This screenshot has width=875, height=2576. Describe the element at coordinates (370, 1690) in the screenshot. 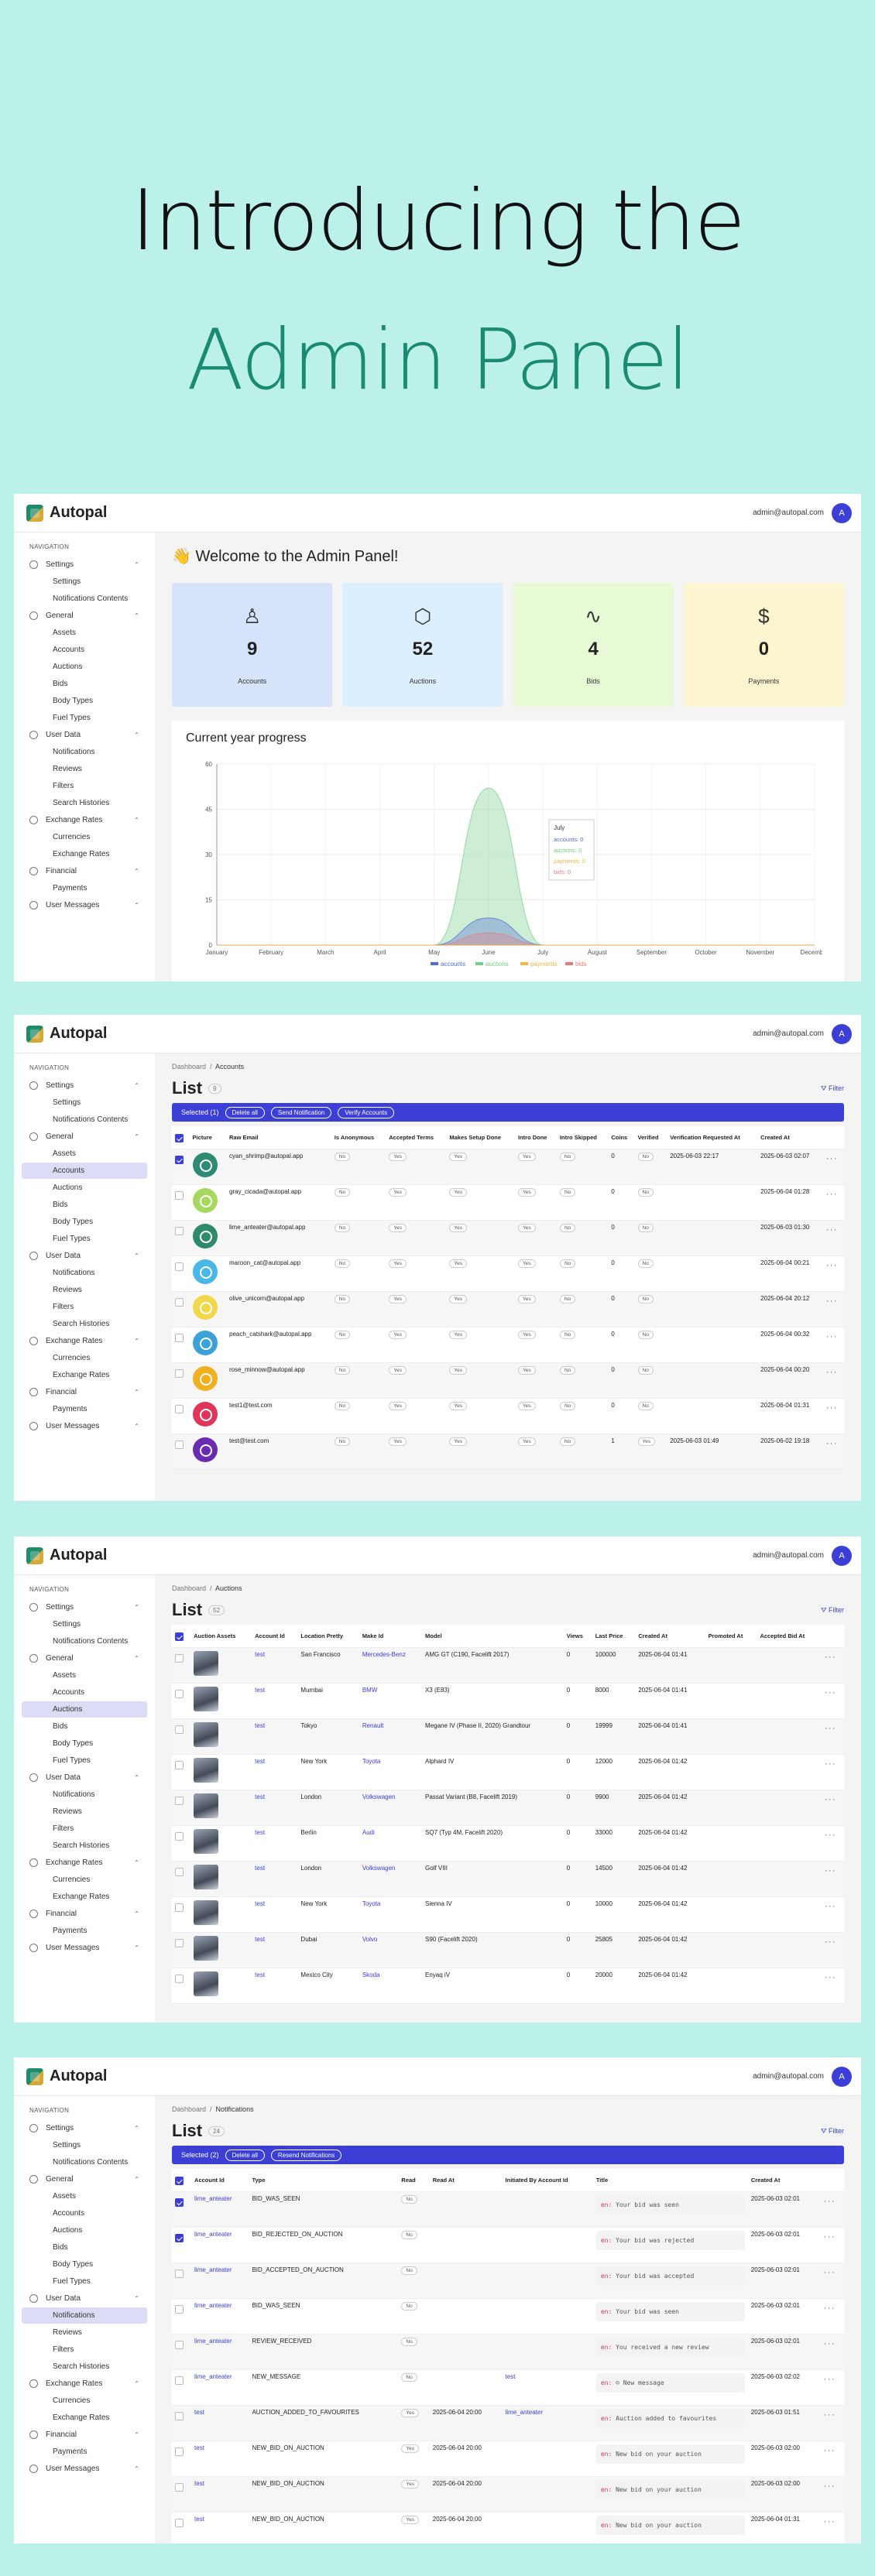

I see `cell-value: BMW` at that location.